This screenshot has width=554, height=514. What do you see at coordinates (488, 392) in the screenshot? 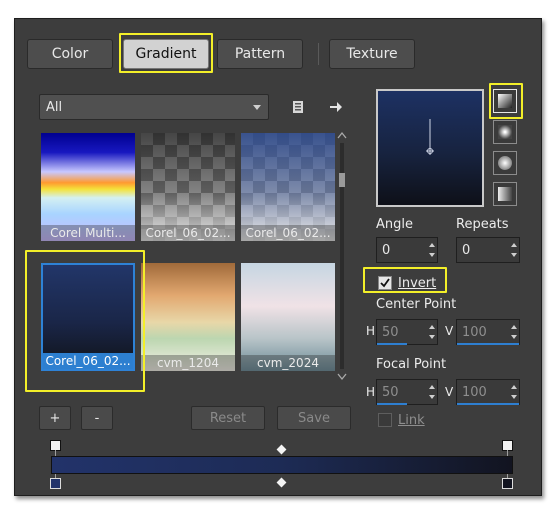
I see `focal-v-spinner: 100` at bounding box center [488, 392].